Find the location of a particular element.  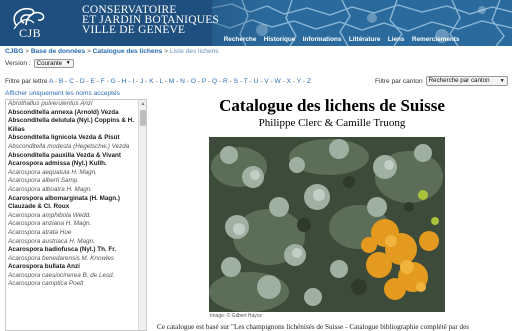

page-authors: Philippe Clerc & Camille Truong is located at coordinates (332, 123).